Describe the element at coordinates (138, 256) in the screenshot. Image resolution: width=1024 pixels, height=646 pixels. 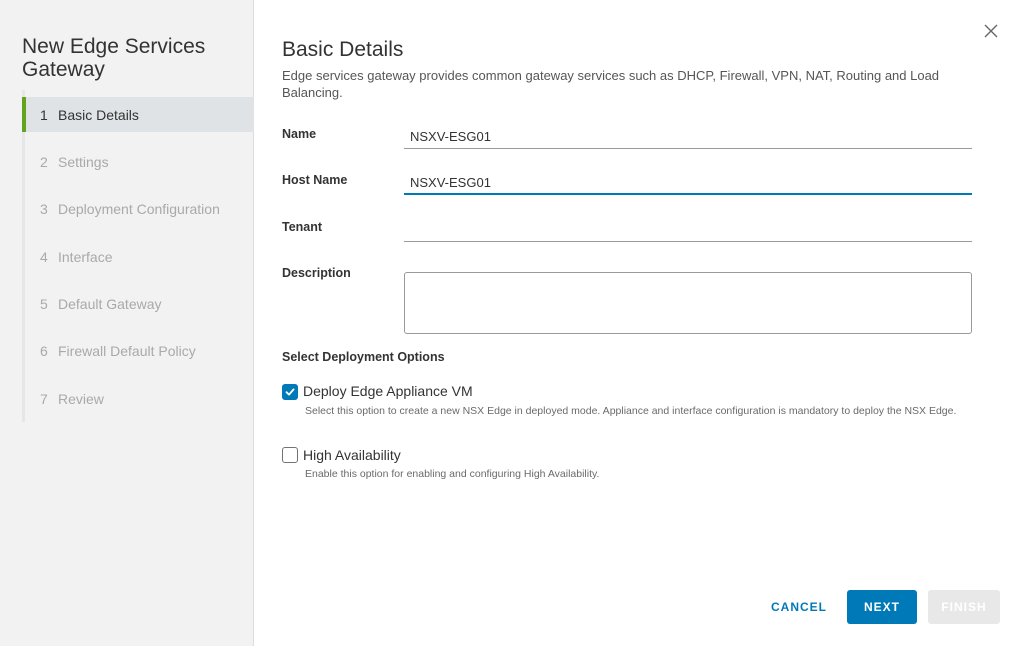
I see `step-interface: 4 Interface` at that location.